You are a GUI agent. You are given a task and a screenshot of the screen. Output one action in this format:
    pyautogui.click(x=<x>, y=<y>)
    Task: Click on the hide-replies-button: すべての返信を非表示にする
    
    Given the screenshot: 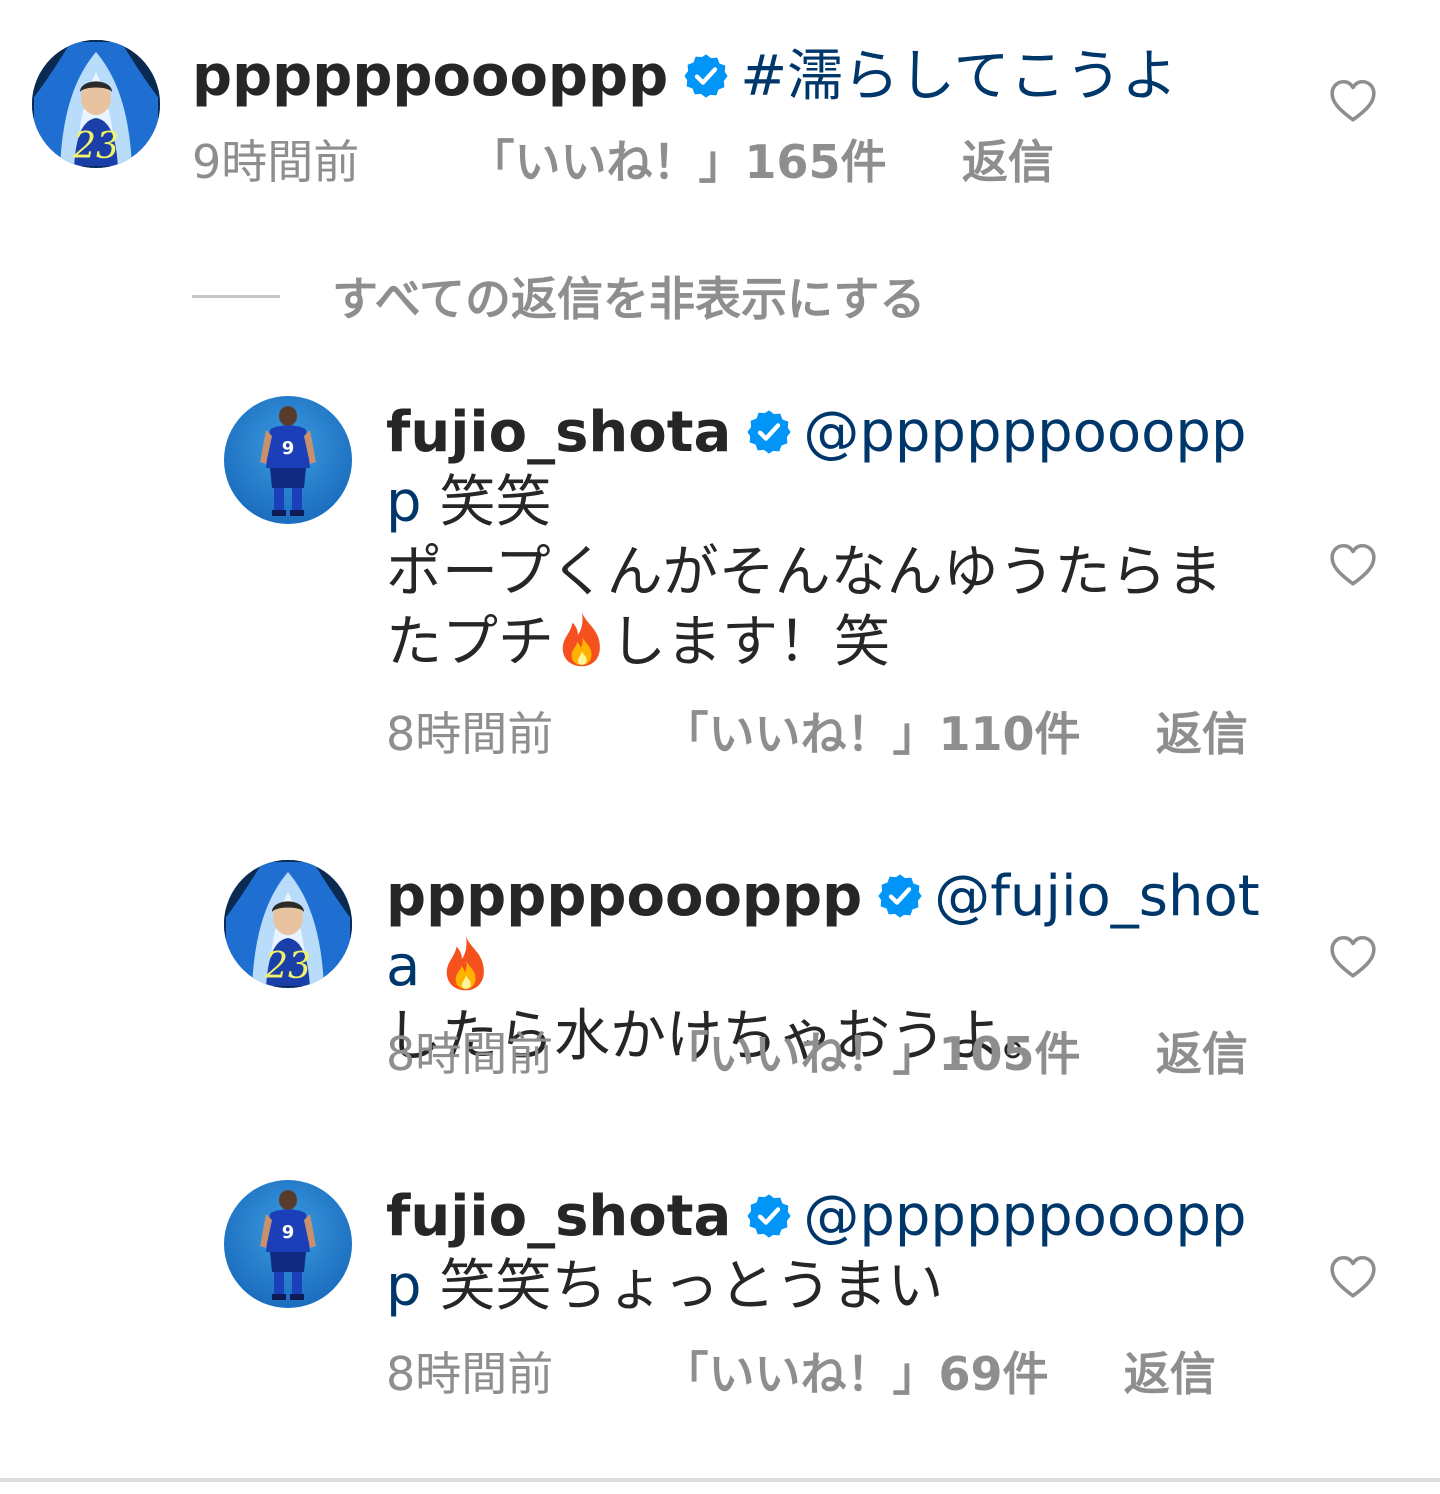 What is the action you would take?
    pyautogui.click(x=558, y=297)
    